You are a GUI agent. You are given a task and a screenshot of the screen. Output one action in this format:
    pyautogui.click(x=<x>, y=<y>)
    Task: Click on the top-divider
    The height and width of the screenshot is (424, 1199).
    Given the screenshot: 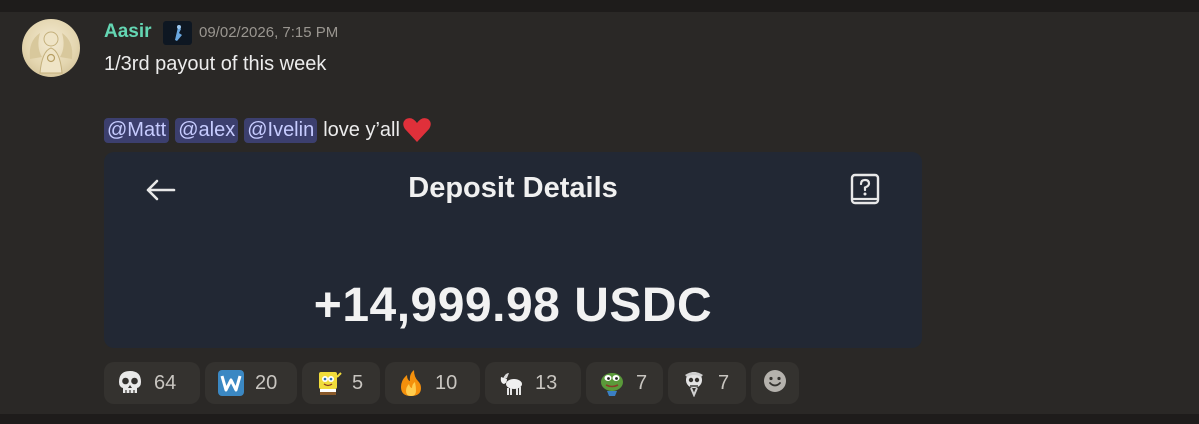 What is the action you would take?
    pyautogui.click(x=599, y=6)
    